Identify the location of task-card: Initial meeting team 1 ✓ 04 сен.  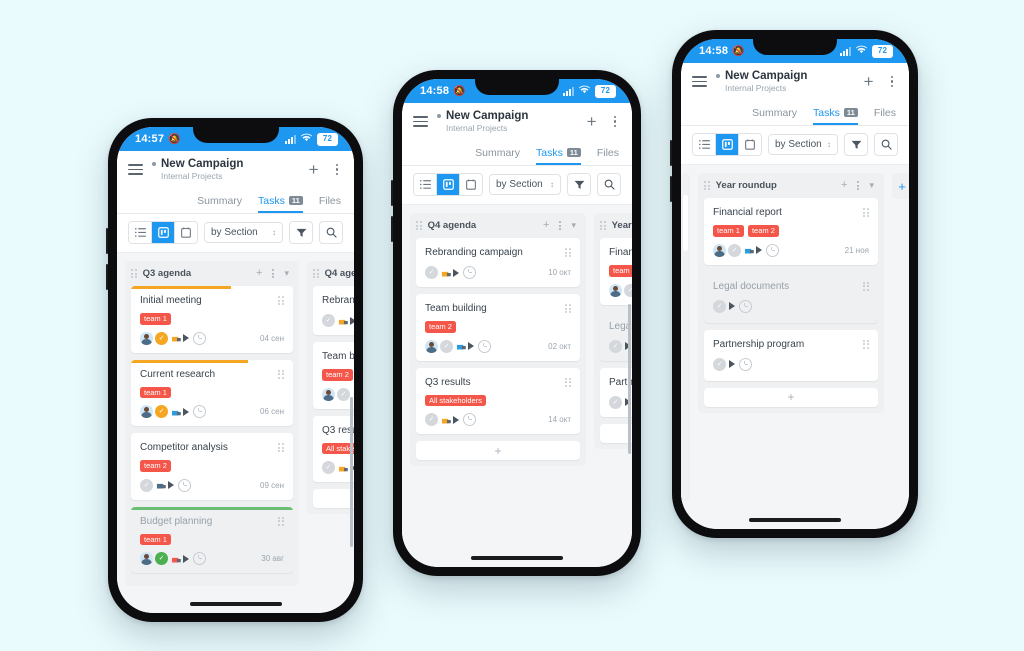
(212, 319).